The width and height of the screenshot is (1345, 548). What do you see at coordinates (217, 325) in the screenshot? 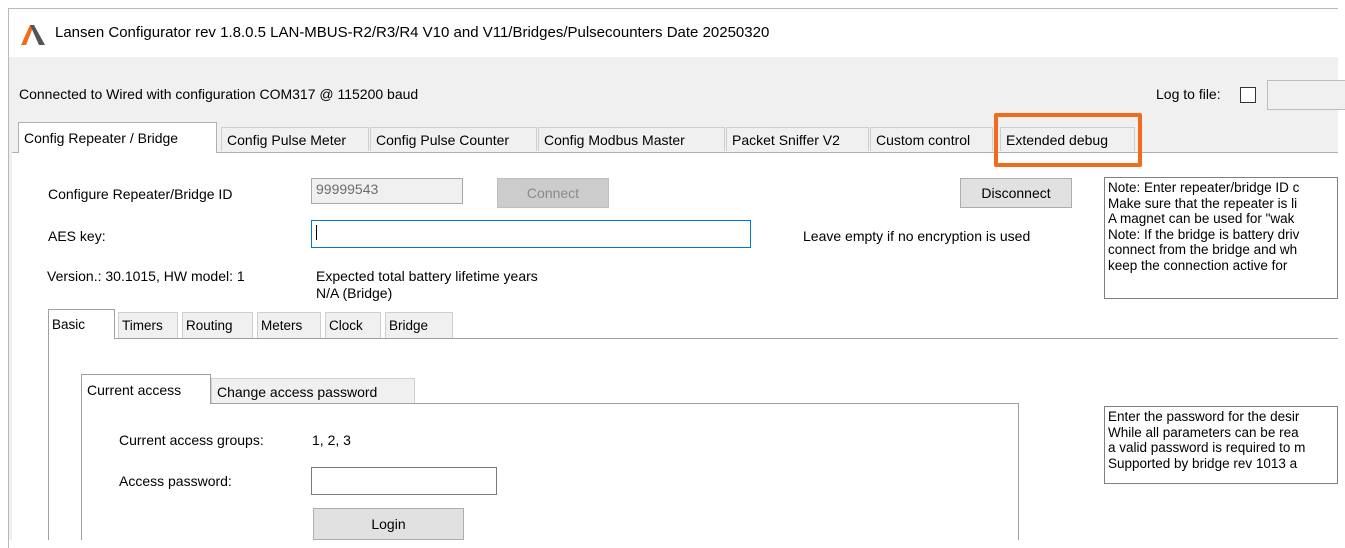
I see `subtab-routing: Routing` at bounding box center [217, 325].